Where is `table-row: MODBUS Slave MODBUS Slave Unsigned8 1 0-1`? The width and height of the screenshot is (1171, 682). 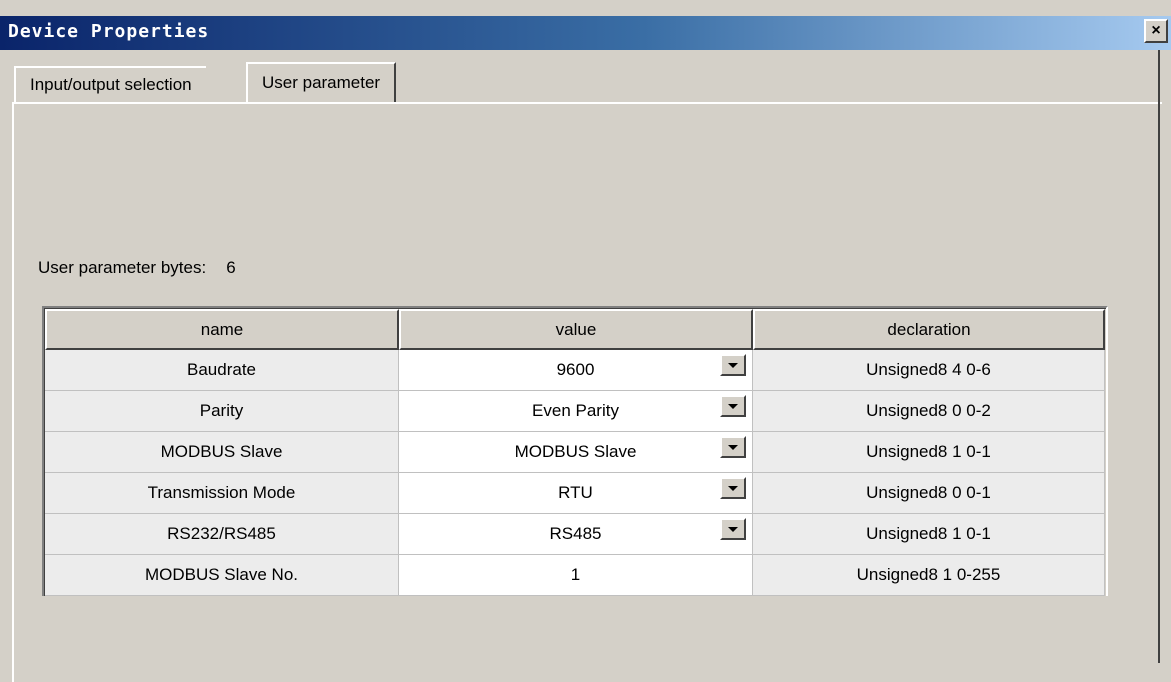
table-row: MODBUS Slave MODBUS Slave Unsigned8 1 0-1 is located at coordinates (575, 452).